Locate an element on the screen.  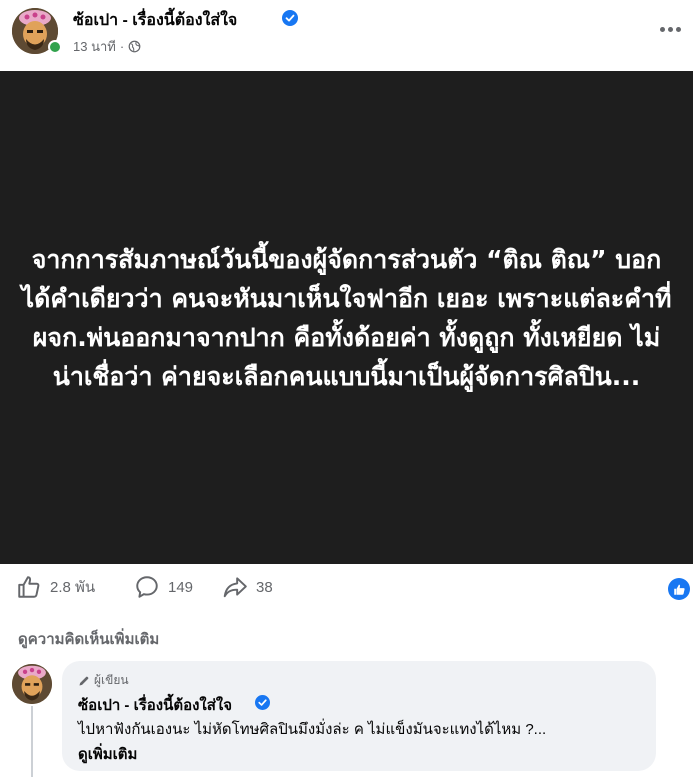
post-time: 13 นาที is located at coordinates (94, 46).